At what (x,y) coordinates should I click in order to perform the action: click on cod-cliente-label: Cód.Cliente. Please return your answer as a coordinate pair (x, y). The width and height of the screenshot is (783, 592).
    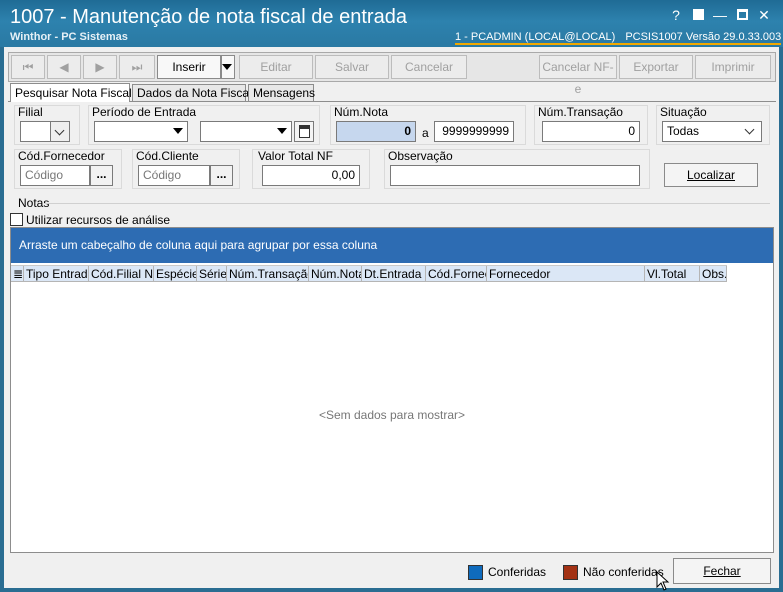
    Looking at the image, I should click on (167, 156).